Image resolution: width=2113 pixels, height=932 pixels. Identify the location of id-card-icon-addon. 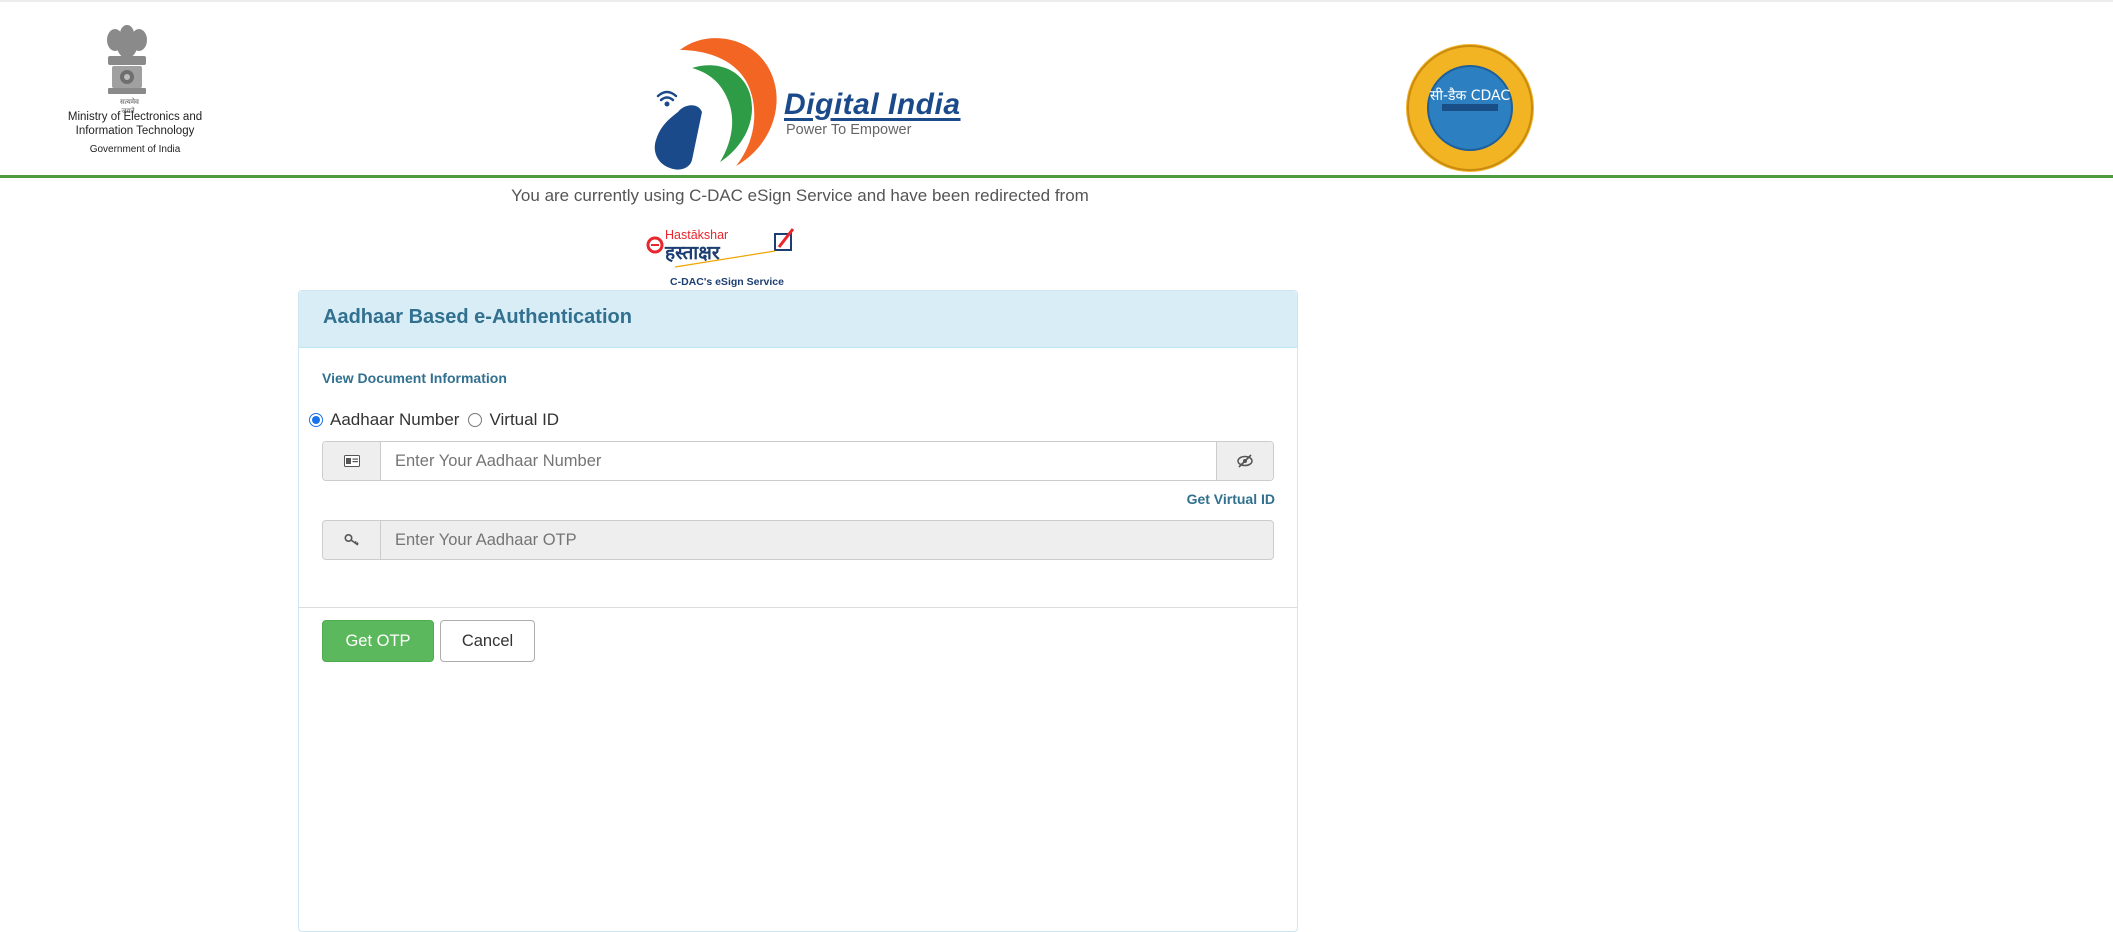
(352, 461).